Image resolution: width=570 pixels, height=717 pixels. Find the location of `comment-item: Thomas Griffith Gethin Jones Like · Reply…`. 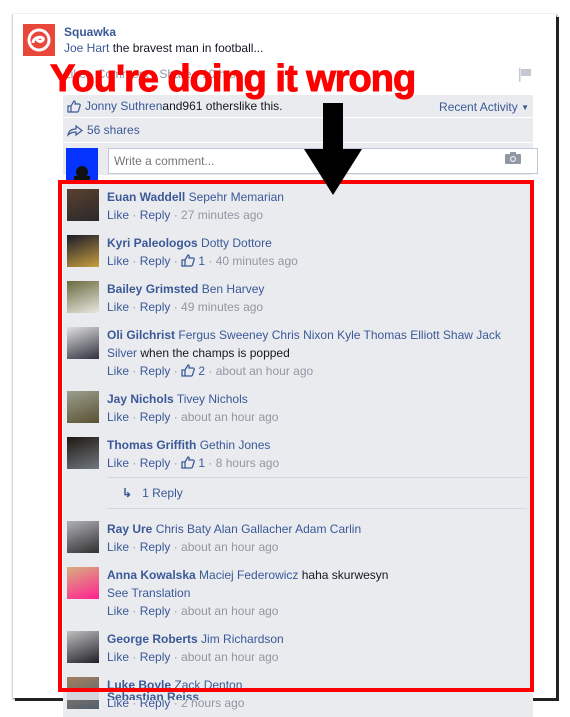

comment-item: Thomas Griffith Gethin Jones Like · Reply… is located at coordinates (298, 473).